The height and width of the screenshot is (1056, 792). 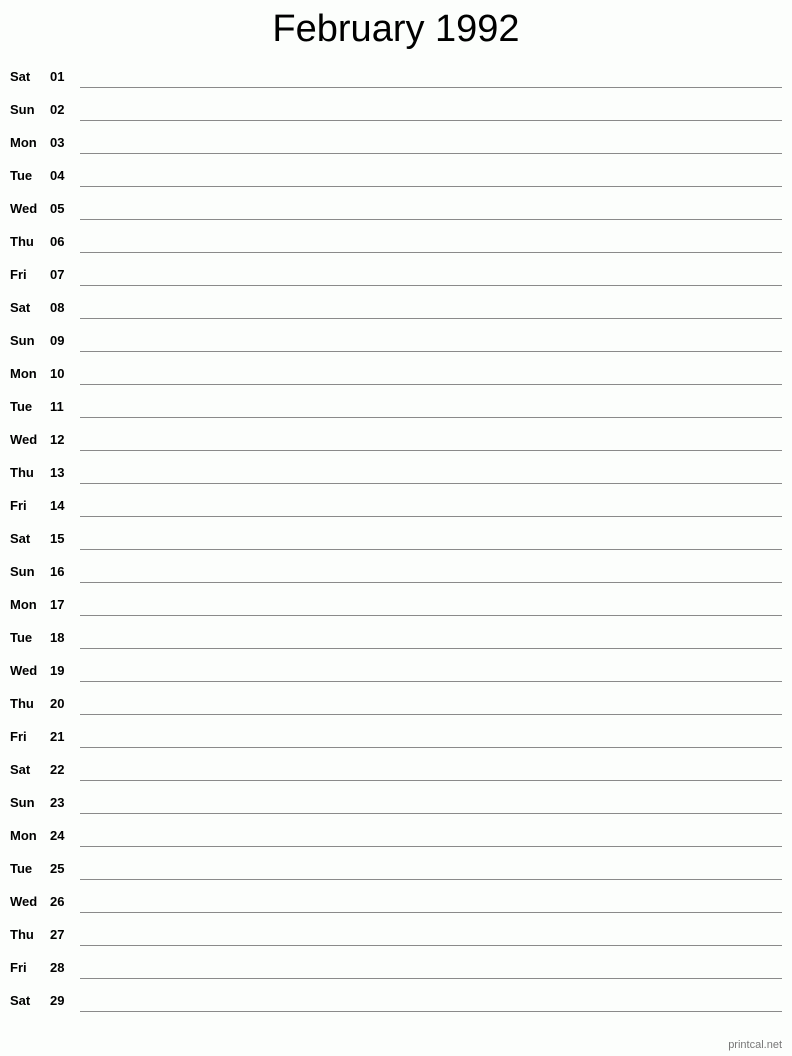 What do you see at coordinates (396, 175) in the screenshot?
I see `day-row: Tue 04` at bounding box center [396, 175].